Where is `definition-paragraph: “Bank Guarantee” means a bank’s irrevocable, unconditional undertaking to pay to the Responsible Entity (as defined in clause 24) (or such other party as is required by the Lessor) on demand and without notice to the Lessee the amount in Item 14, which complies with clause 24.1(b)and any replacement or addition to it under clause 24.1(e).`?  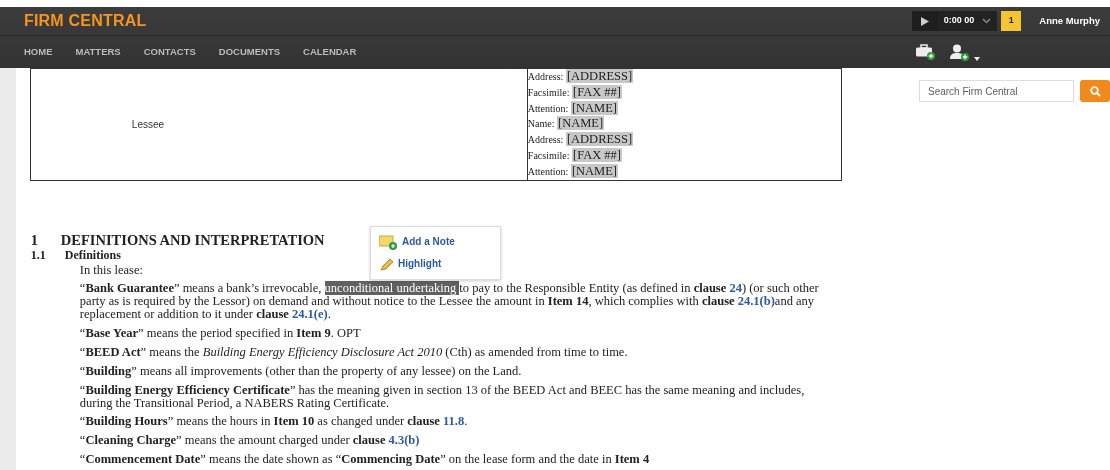 definition-paragraph: “Bank Guarantee” means a bank’s irrevocable, unconditional undertaking to pay to the Responsible Entity (as defined in clause 24) (or such other party as is required by the Lessor) on demand and without notice to the Lessee the amount in Item 14, which complies with clause 24.1(b)and any replacement or addition to it under clause 24.1(e). is located at coordinates (449, 302).